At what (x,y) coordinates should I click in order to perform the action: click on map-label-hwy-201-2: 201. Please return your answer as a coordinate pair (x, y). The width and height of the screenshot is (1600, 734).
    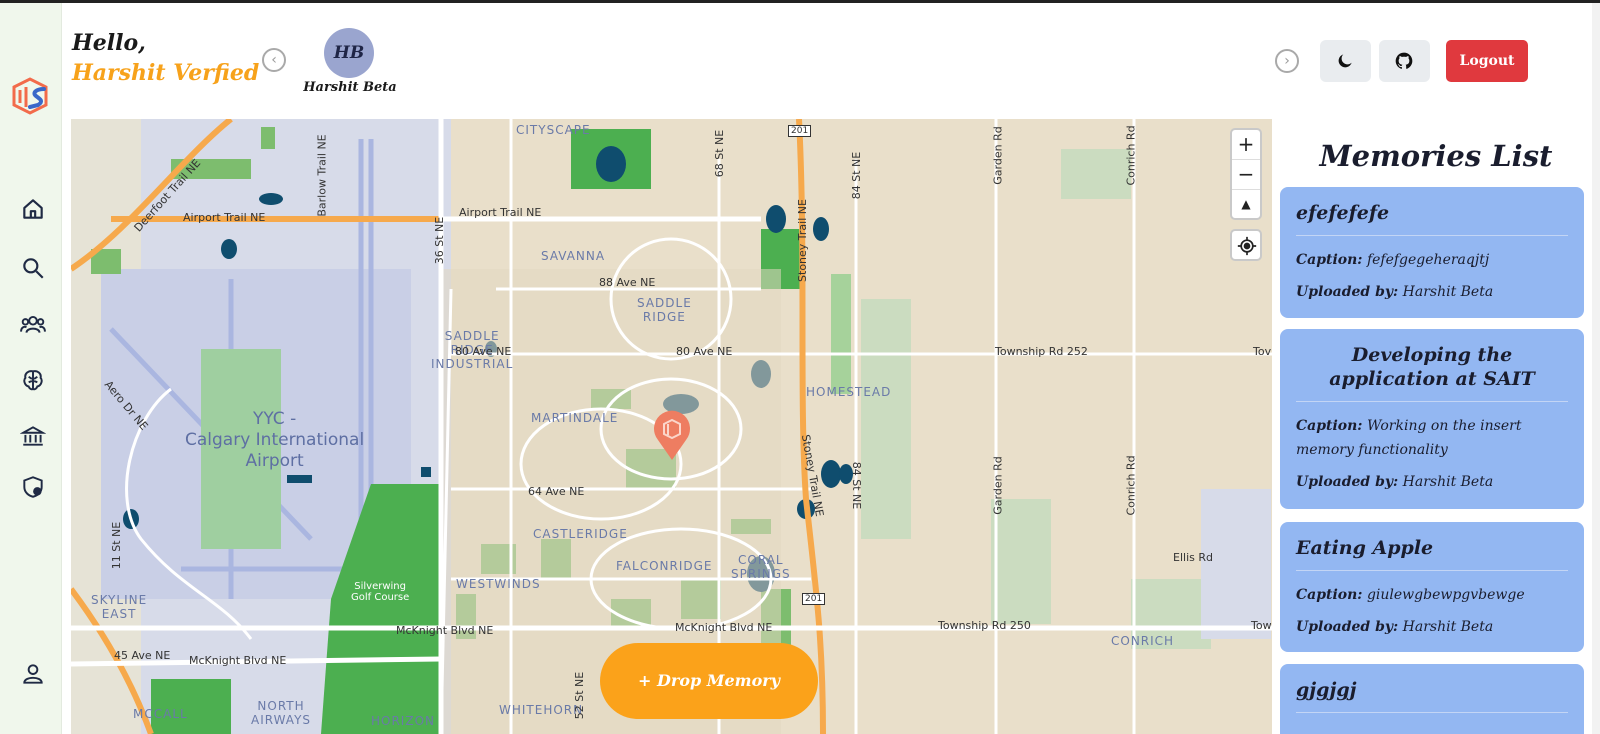
    Looking at the image, I should click on (814, 599).